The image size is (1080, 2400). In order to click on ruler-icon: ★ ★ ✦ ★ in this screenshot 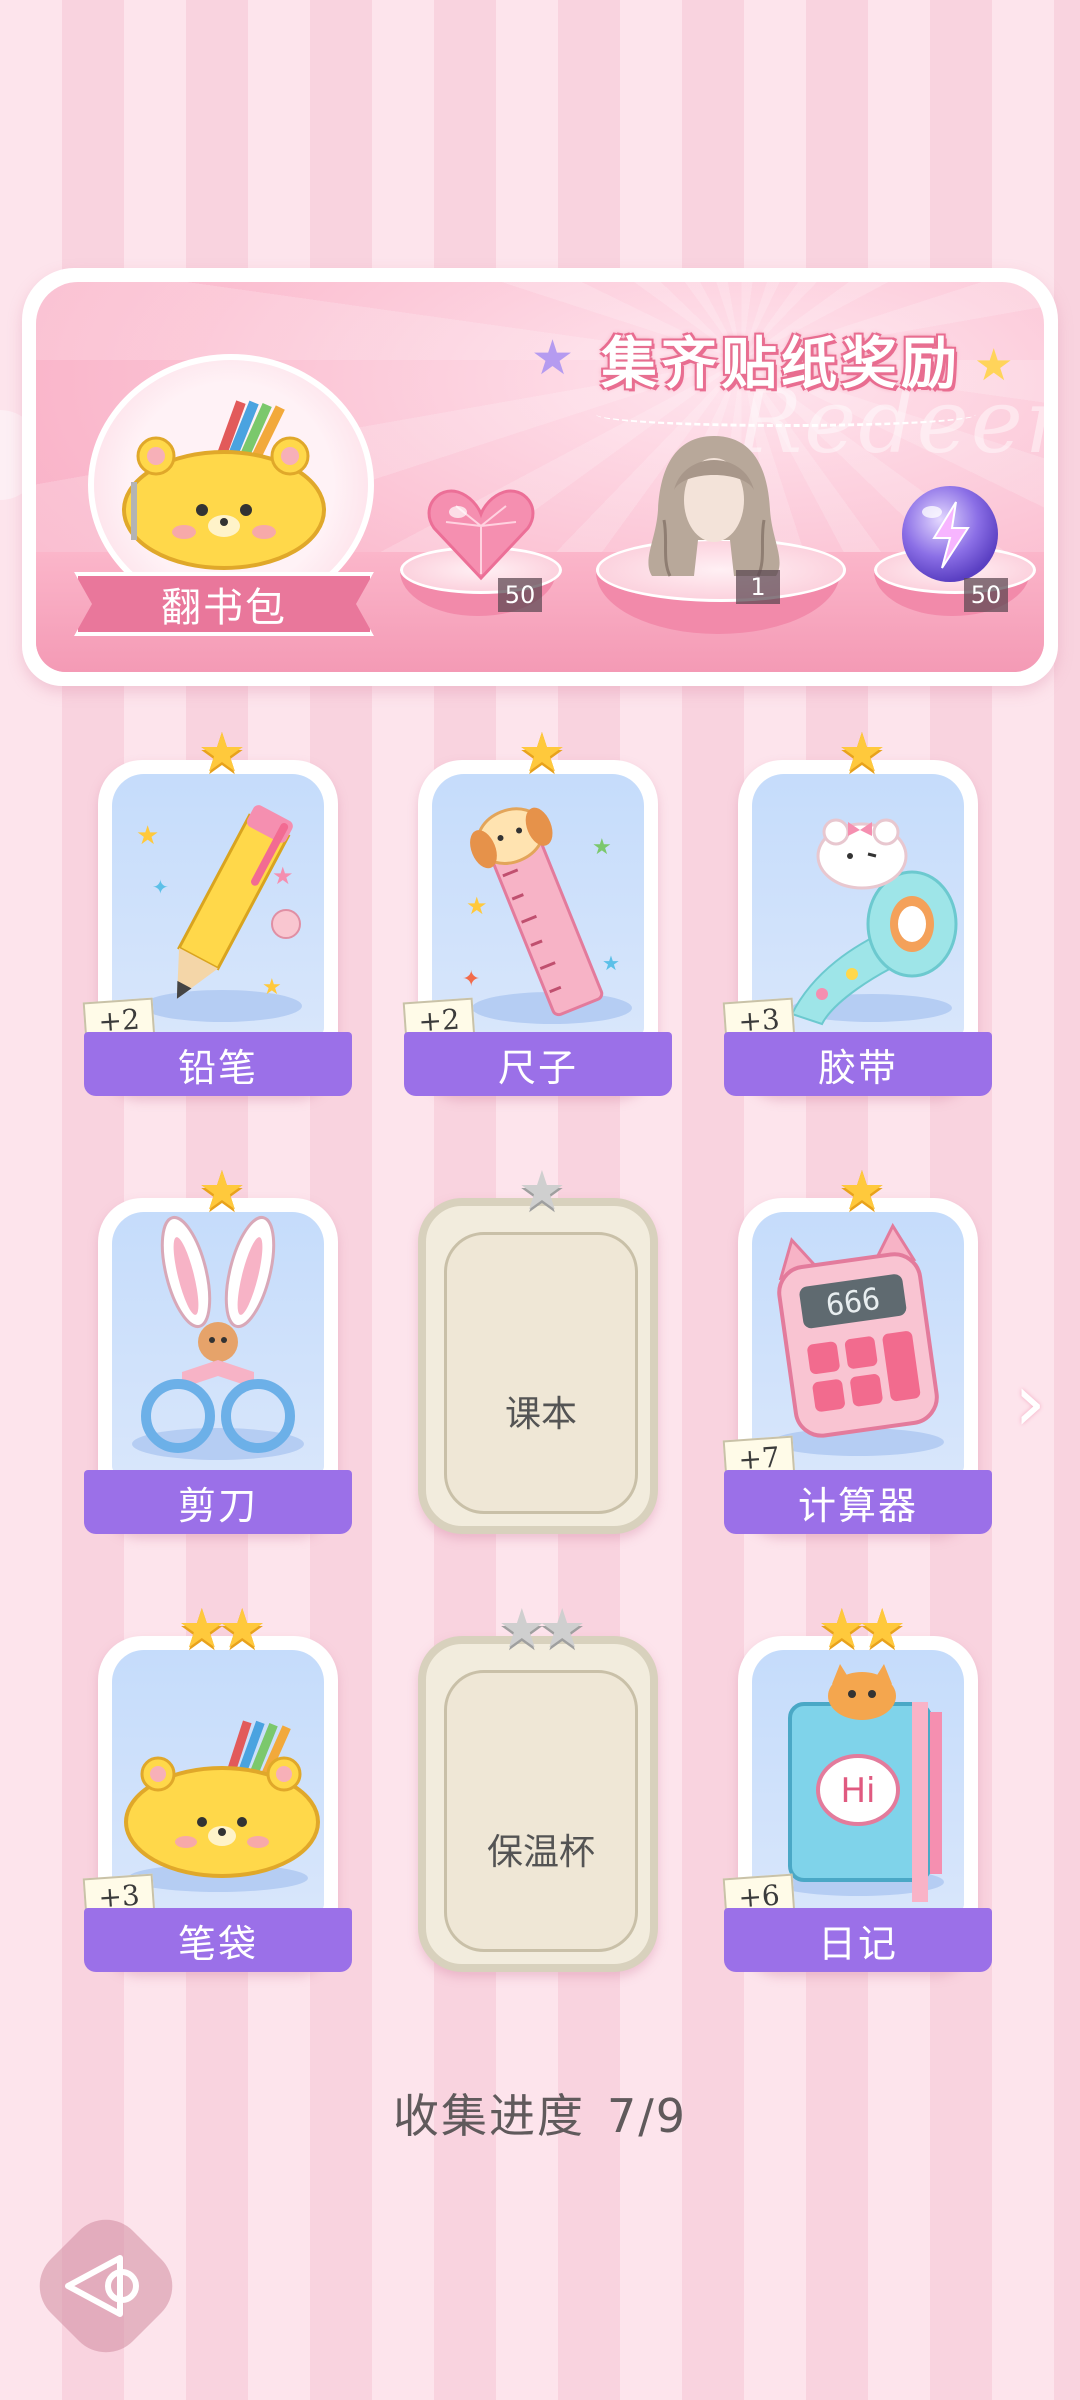, I will do `click(547, 915)`.